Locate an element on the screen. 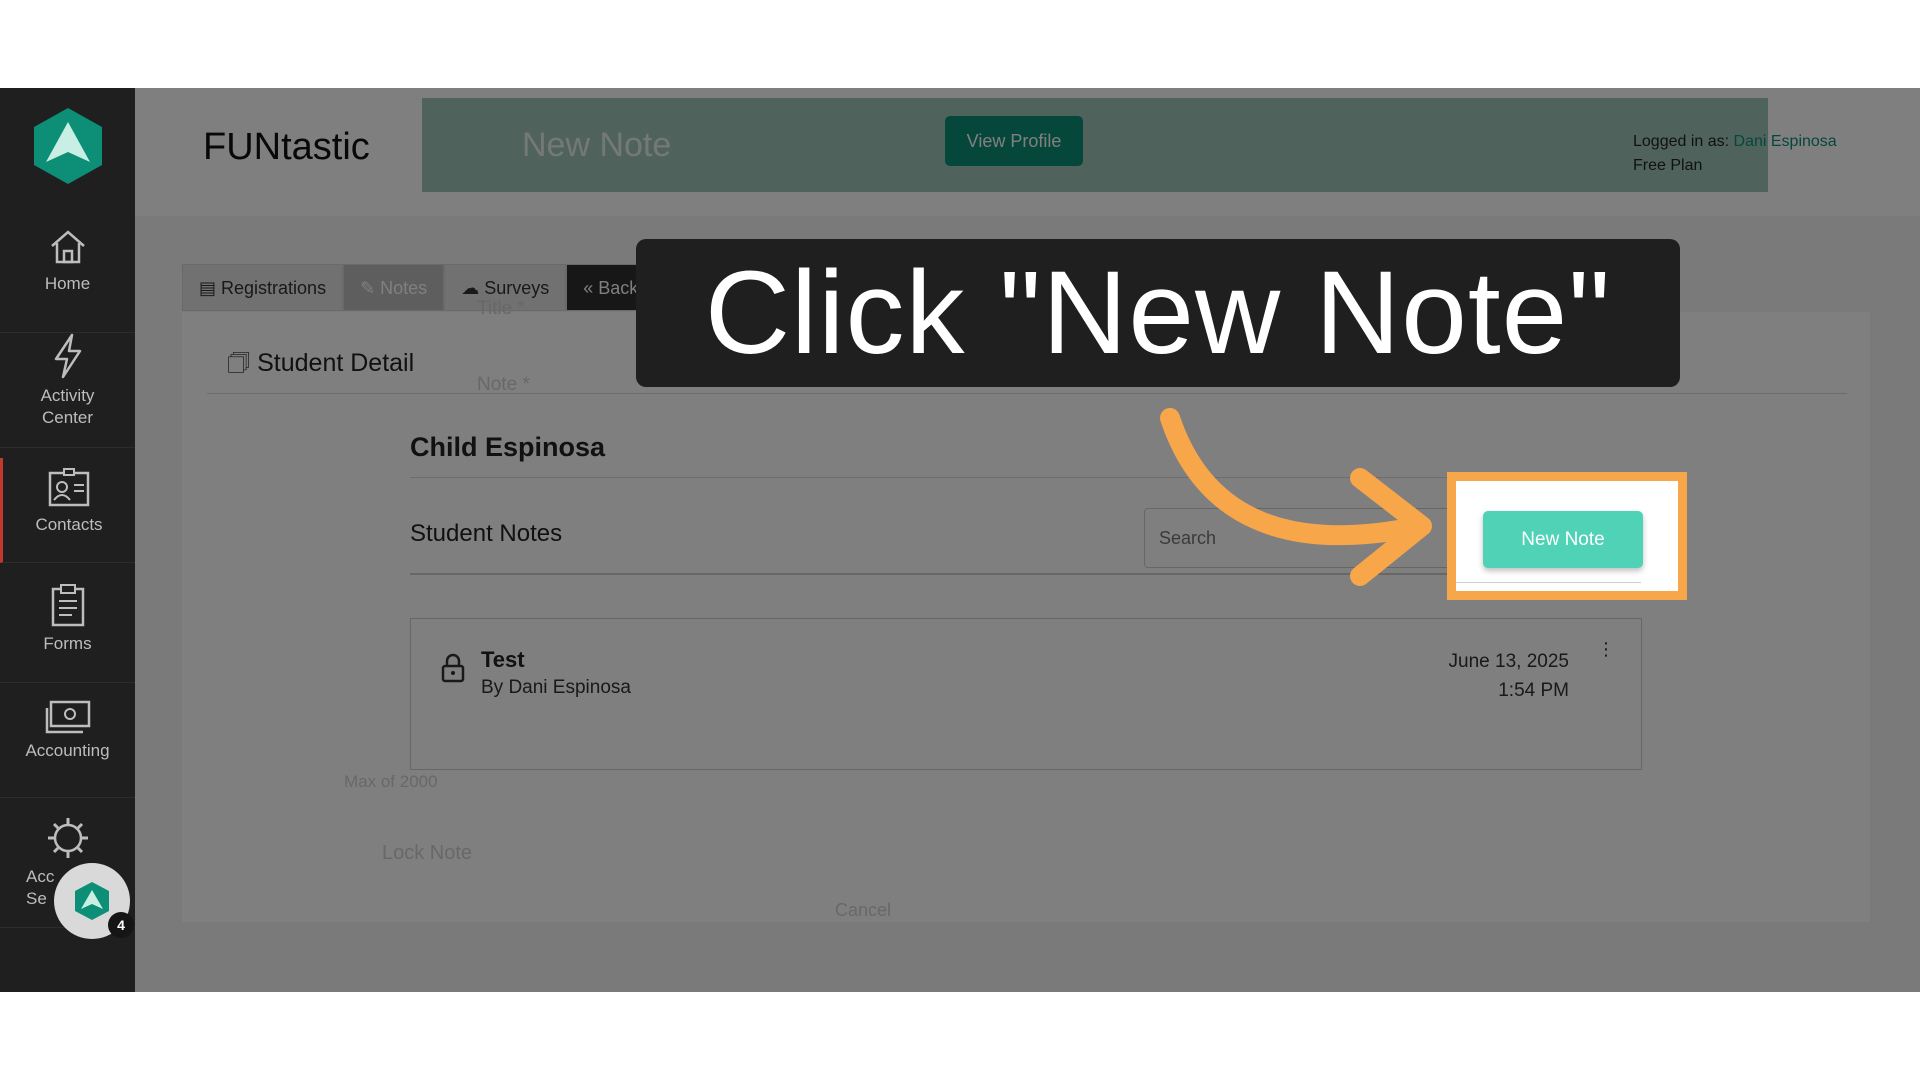 This screenshot has height=1080, width=1920. contact-card-icon is located at coordinates (69, 487).